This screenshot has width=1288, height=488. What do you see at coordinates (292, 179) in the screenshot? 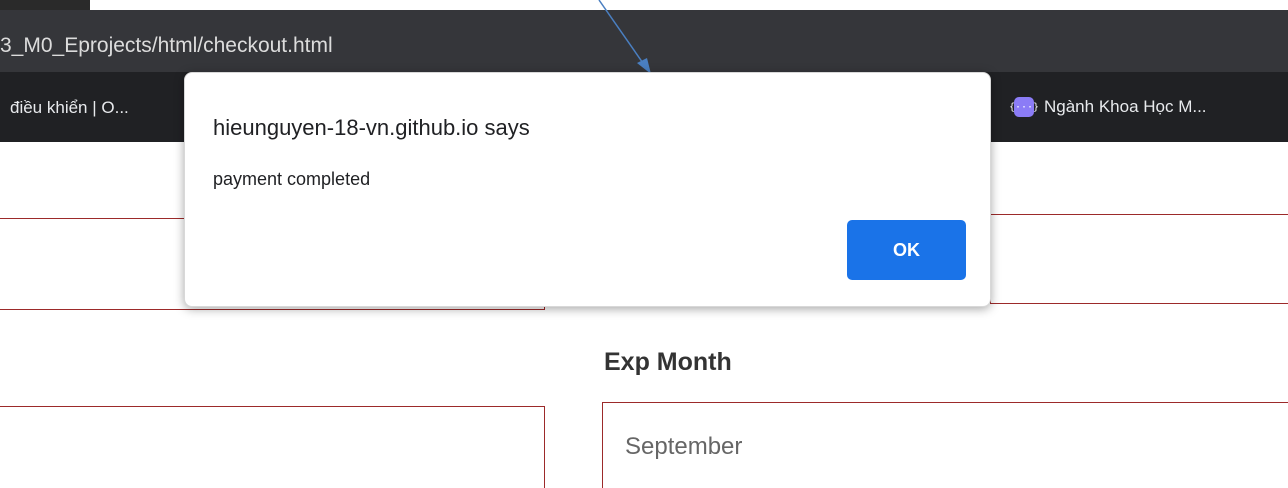
I see `dialog-message: payment completed` at bounding box center [292, 179].